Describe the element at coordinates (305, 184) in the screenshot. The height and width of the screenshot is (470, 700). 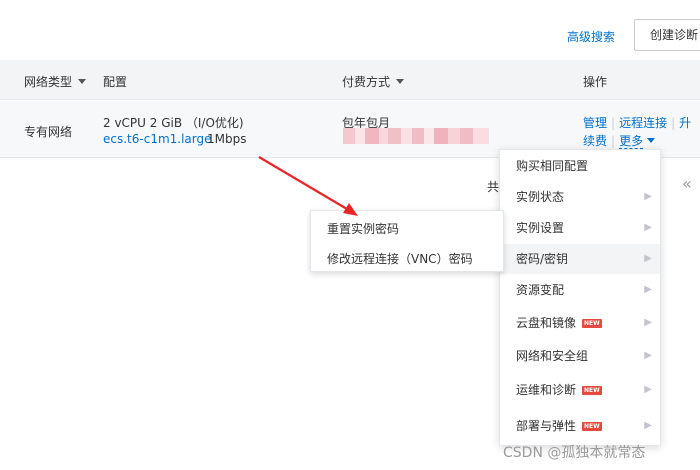
I see `arrow-shaft` at that location.